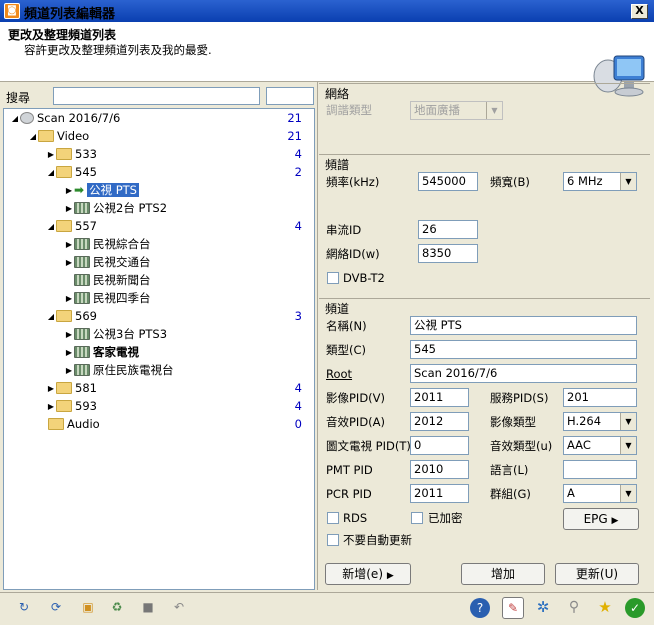  Describe the element at coordinates (169, 136) in the screenshot. I see `tree-node-video: ◢ Video 21` at that location.